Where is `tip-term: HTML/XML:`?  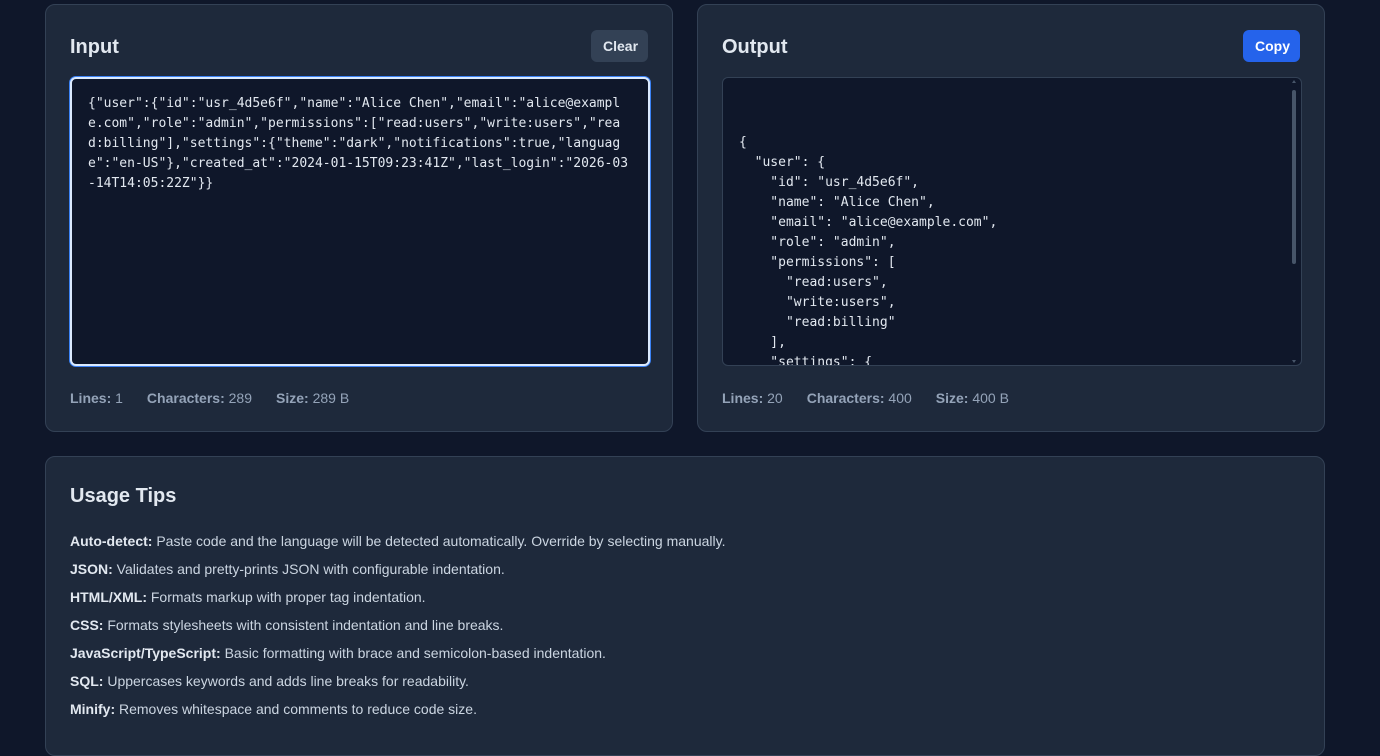 tip-term: HTML/XML: is located at coordinates (108, 597).